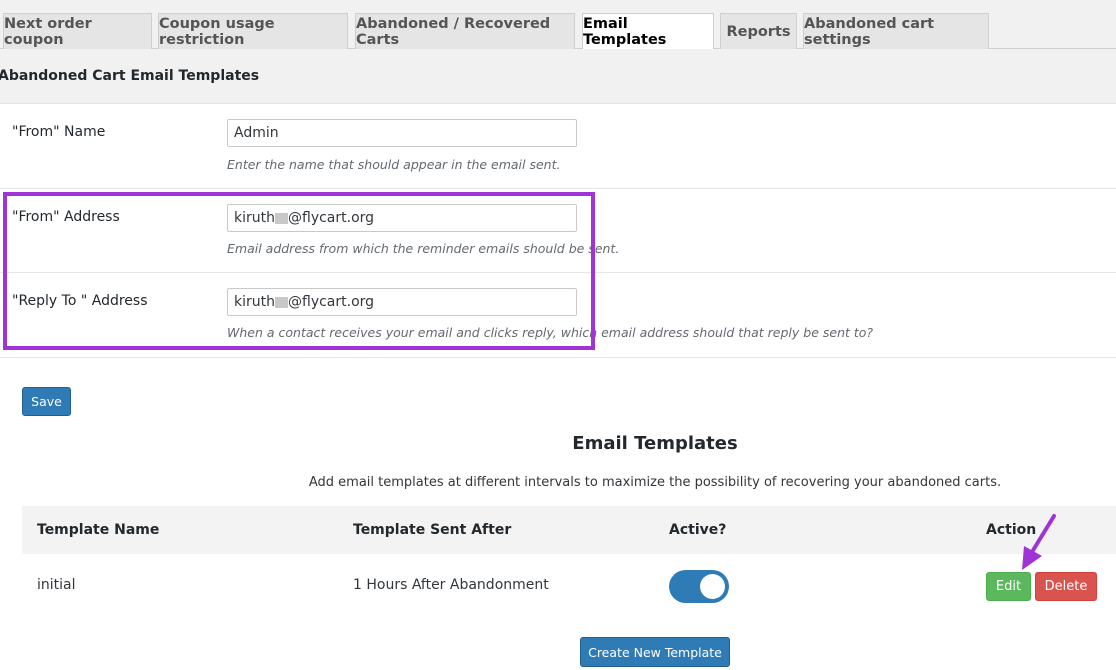 The height and width of the screenshot is (670, 1116). Describe the element at coordinates (331, 302) in the screenshot. I see `reply-to-value-suffix: @flycart.org` at that location.